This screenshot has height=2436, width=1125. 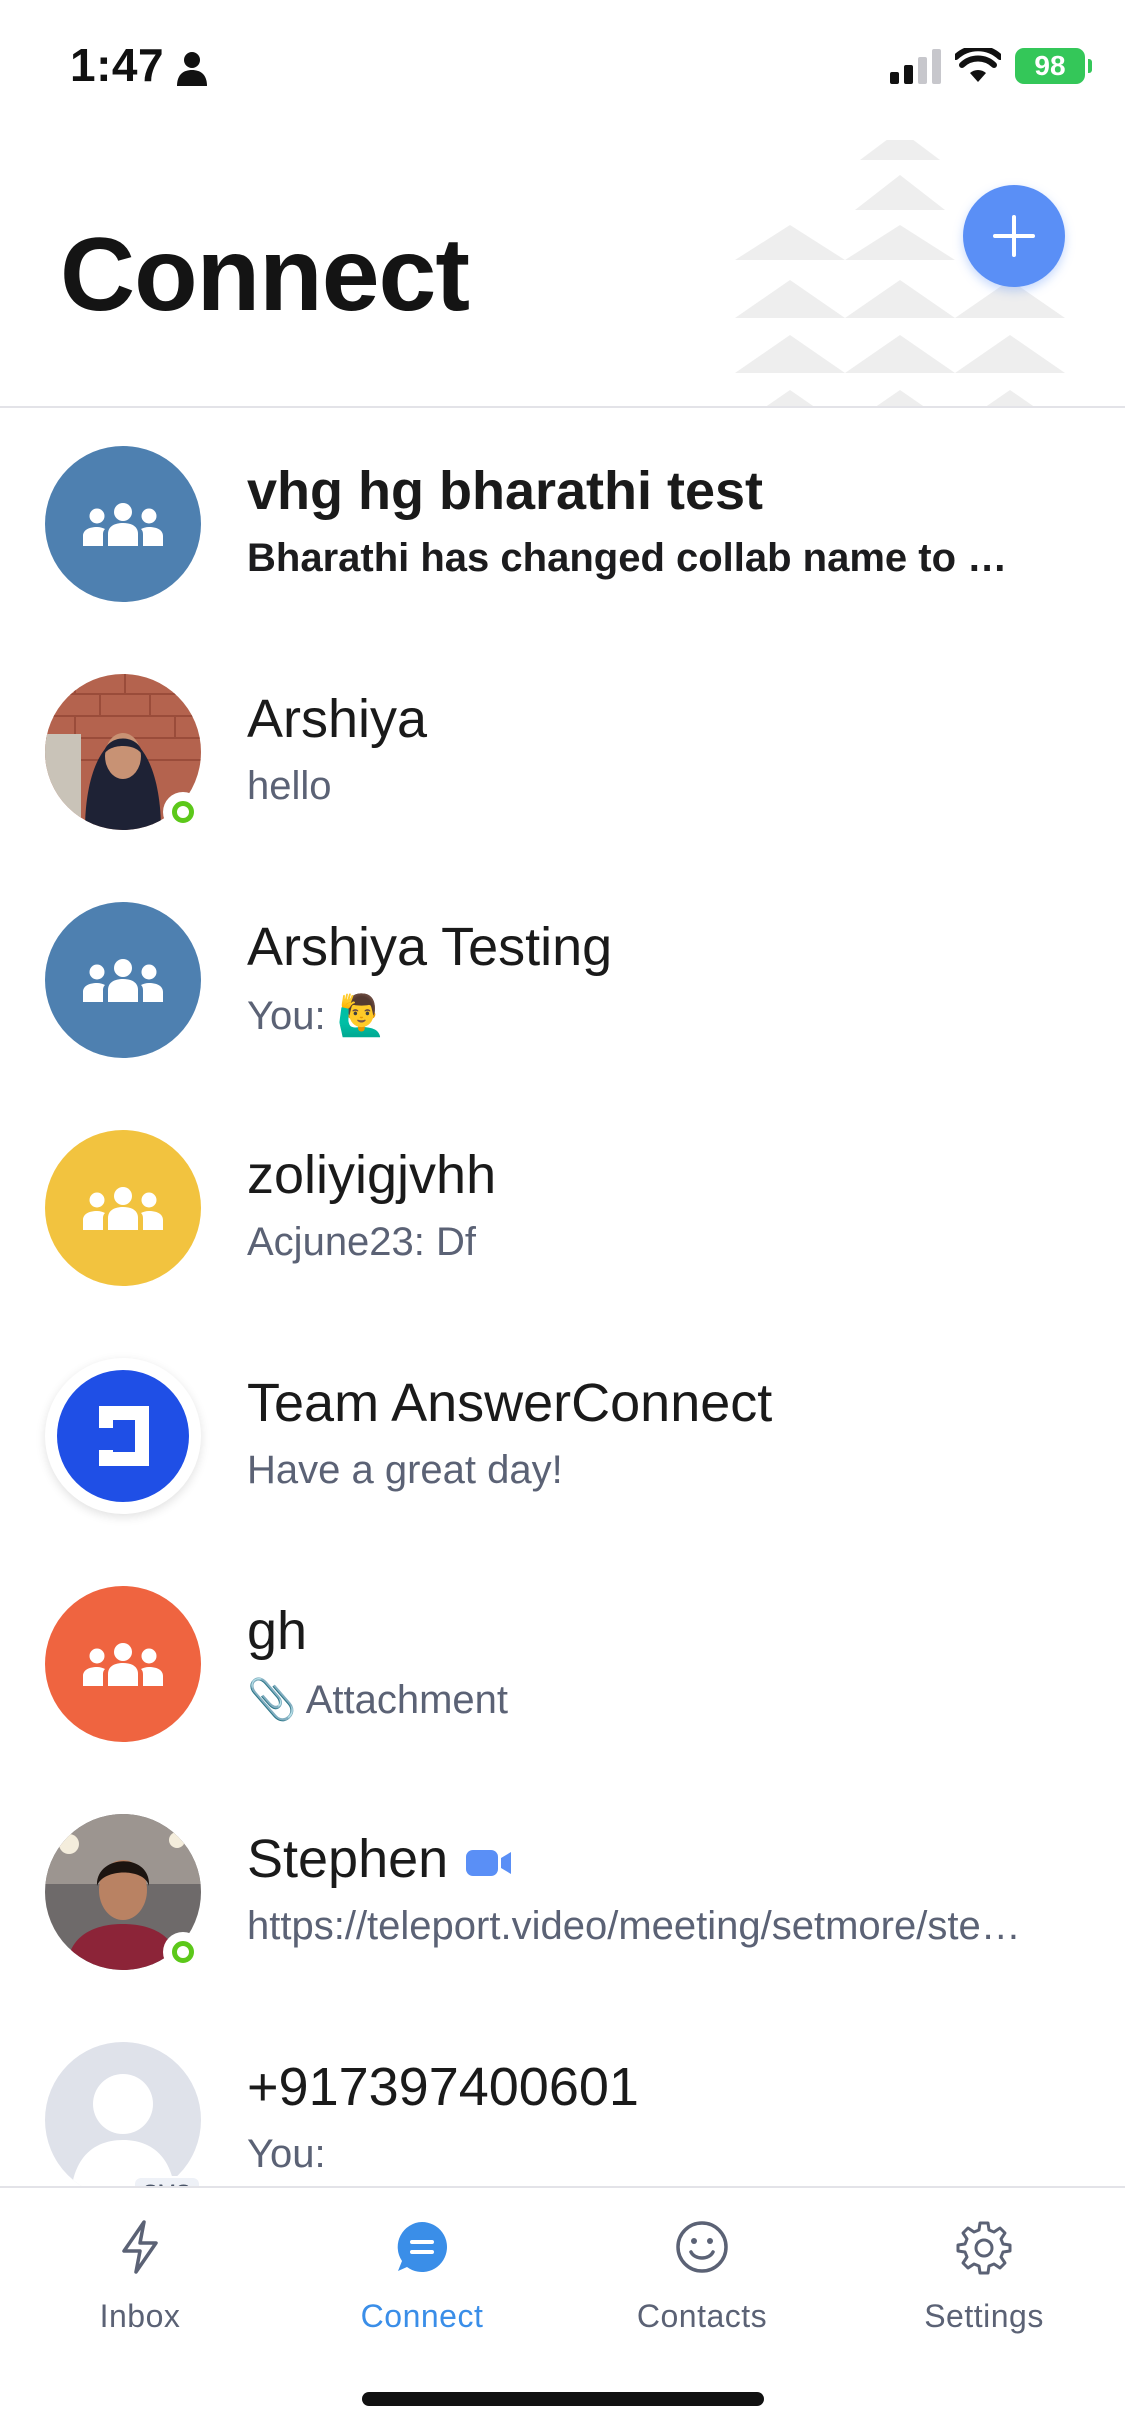 What do you see at coordinates (562, 980) in the screenshot?
I see `conversation-row: Arshiya Testing You: 🙋‍♂️` at bounding box center [562, 980].